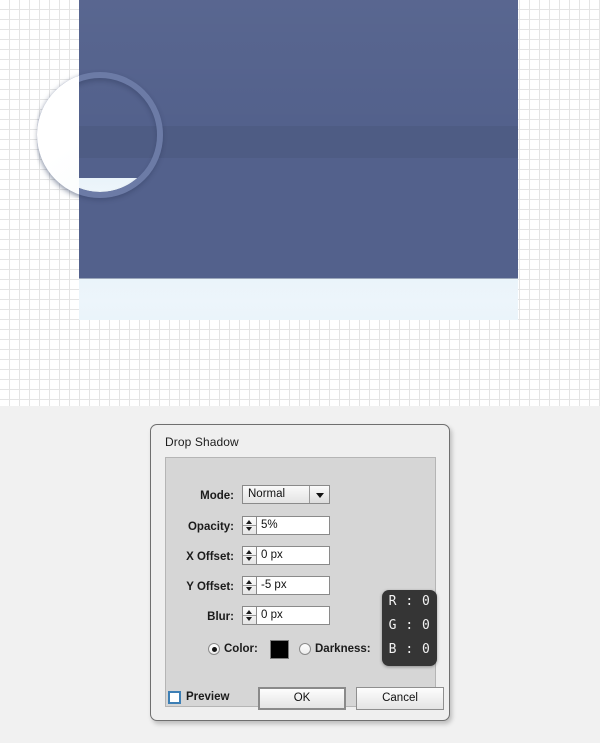 This screenshot has width=600, height=743. I want to click on radio-darkness, so click(305, 649).